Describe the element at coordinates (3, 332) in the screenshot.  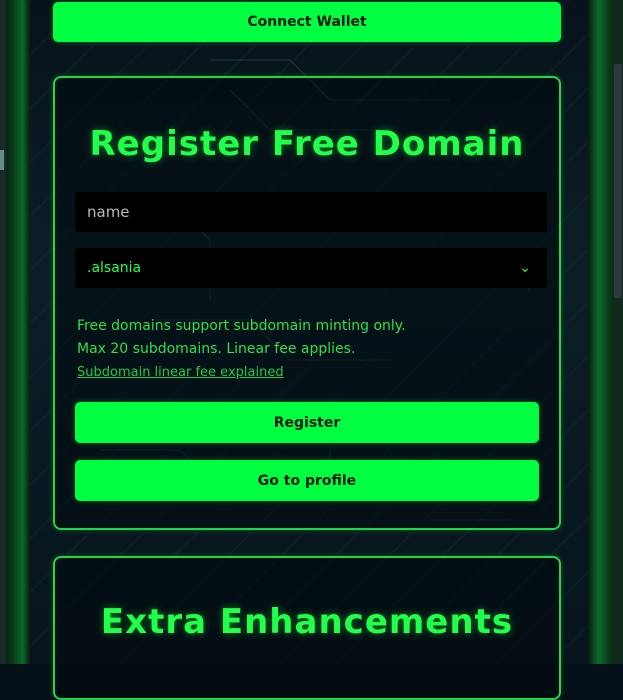
I see `left-edge` at that location.